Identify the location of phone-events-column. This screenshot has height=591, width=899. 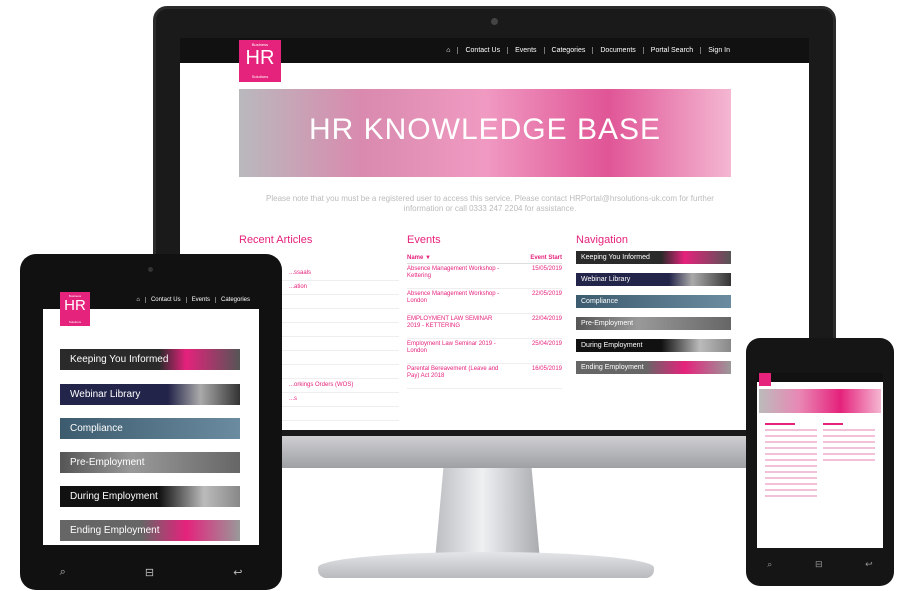
(849, 444).